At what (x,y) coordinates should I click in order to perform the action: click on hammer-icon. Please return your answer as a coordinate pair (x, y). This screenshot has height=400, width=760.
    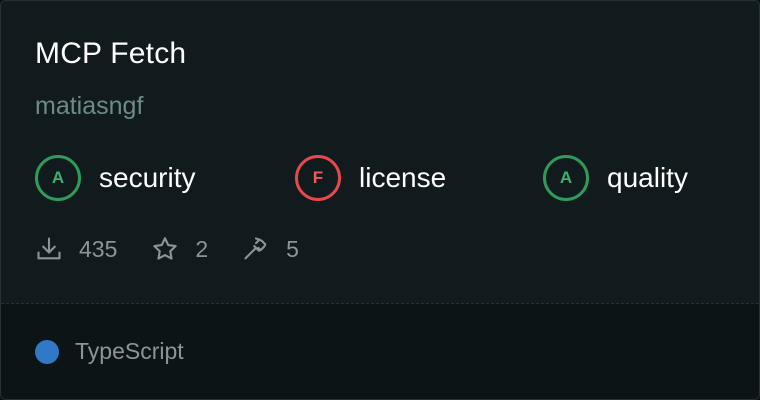
    Looking at the image, I should click on (255, 248).